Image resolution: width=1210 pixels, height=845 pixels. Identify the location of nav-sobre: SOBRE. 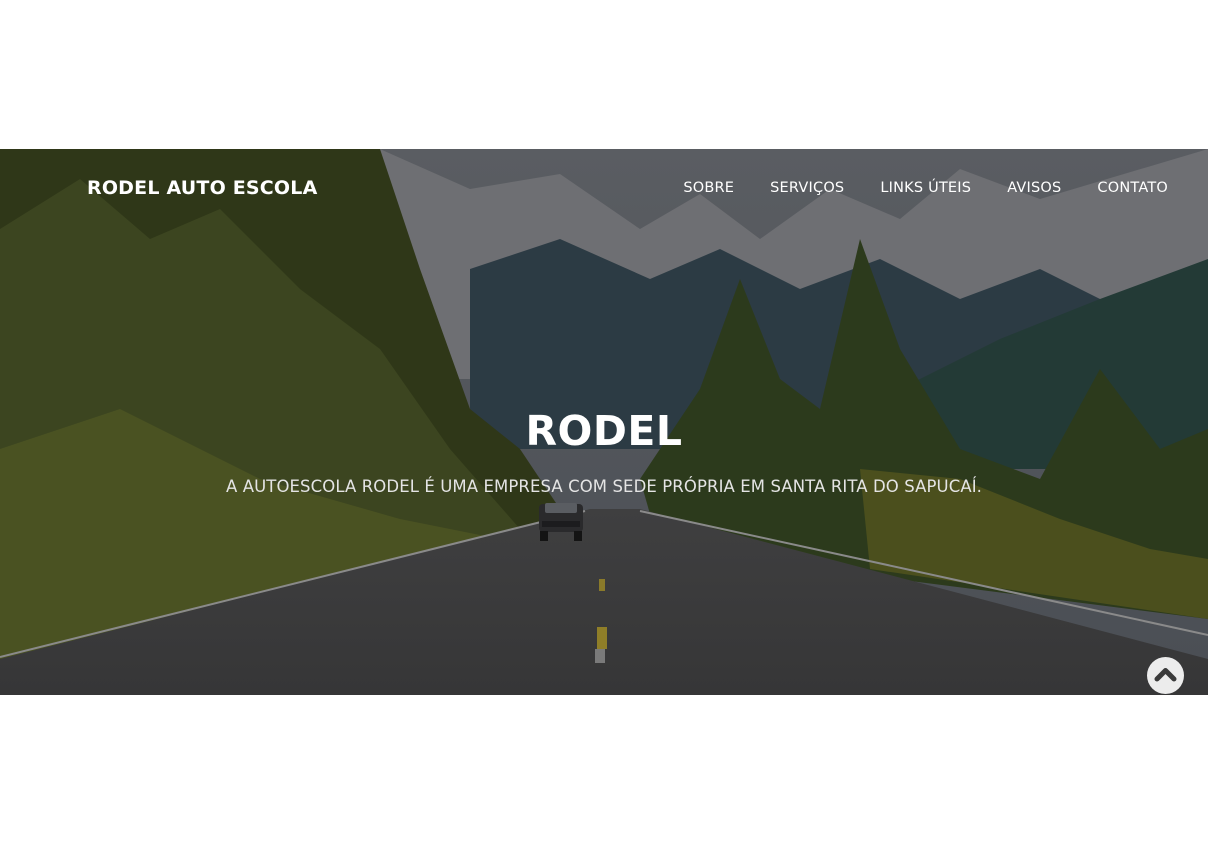
(708, 188).